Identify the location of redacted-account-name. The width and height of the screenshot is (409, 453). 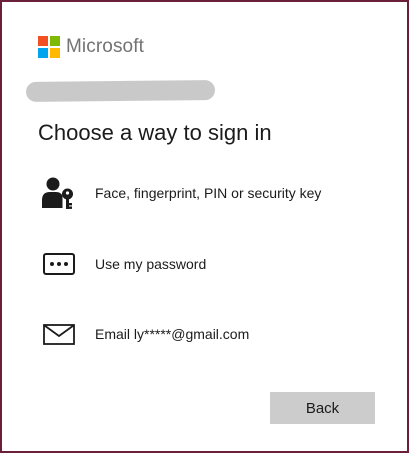
(120, 91).